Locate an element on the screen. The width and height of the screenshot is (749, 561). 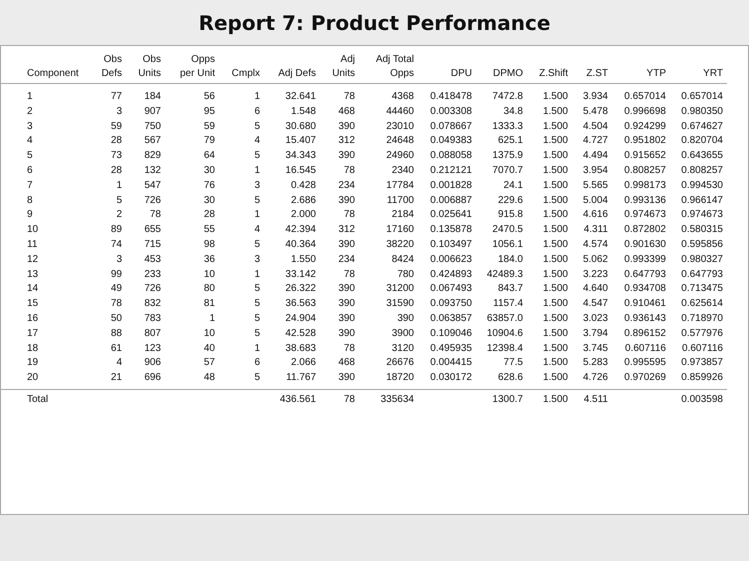
table-cell: 0.820704 is located at coordinates (702, 140).